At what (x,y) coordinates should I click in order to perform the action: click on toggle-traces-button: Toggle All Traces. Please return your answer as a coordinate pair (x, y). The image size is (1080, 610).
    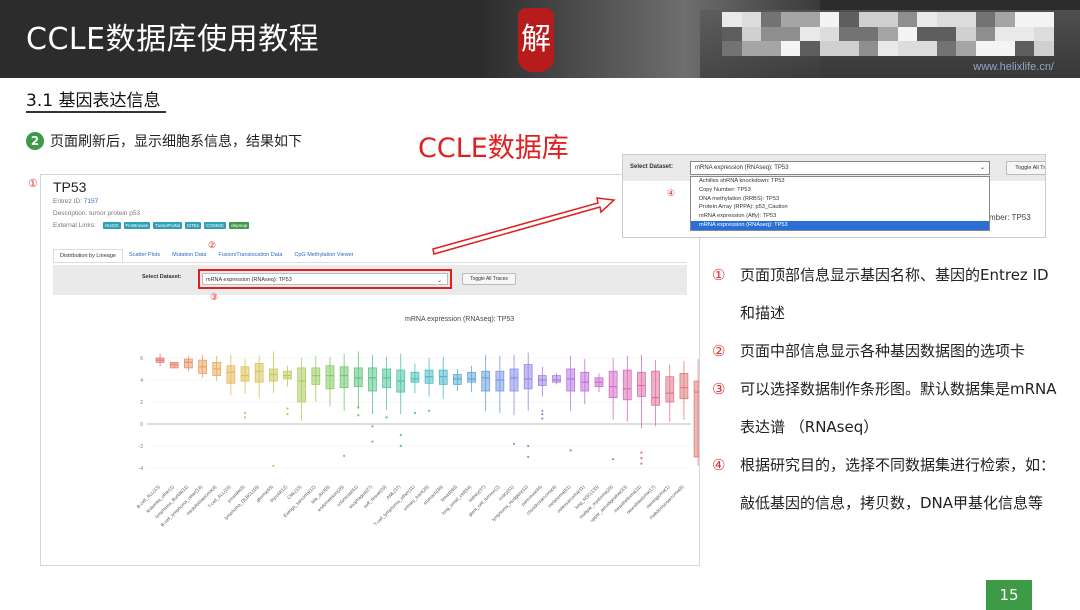
    Looking at the image, I should click on (489, 279).